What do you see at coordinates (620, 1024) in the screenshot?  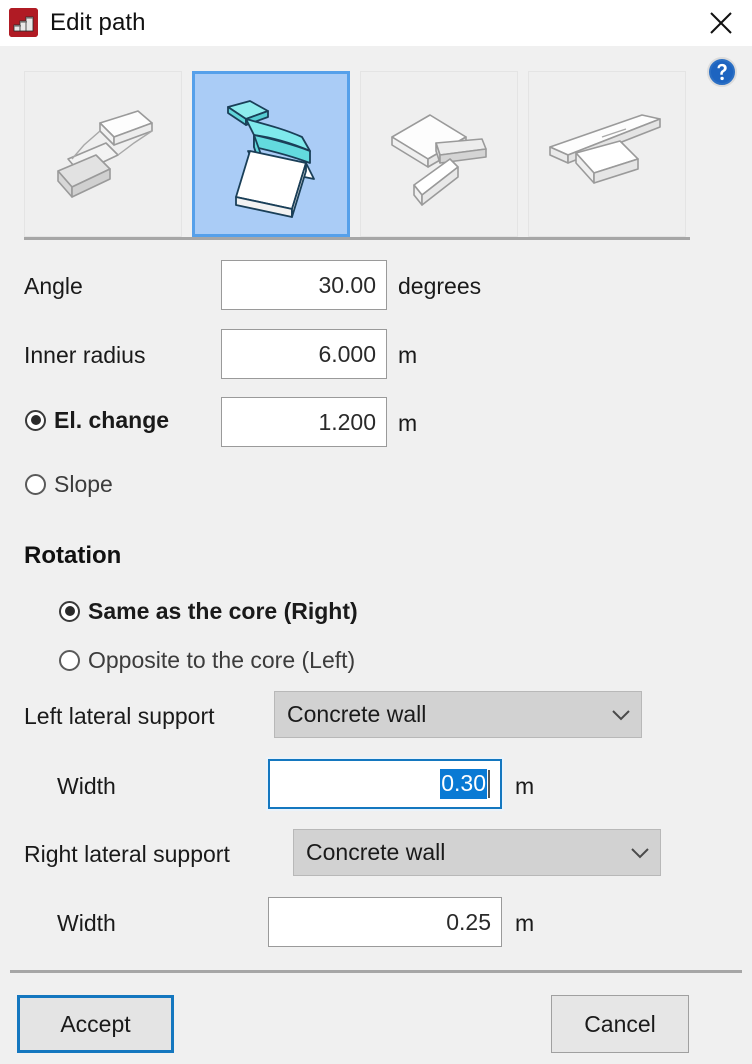 I see `cancel-button: Cancel` at bounding box center [620, 1024].